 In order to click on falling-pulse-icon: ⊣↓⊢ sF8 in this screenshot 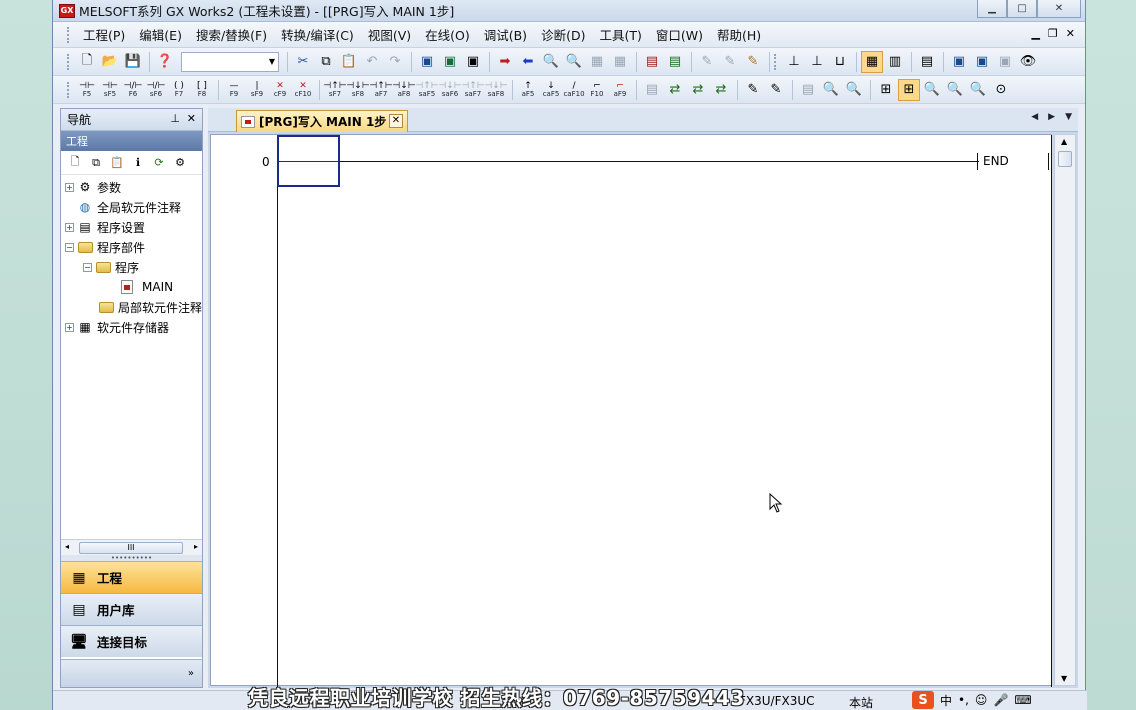, I will do `click(357, 90)`.